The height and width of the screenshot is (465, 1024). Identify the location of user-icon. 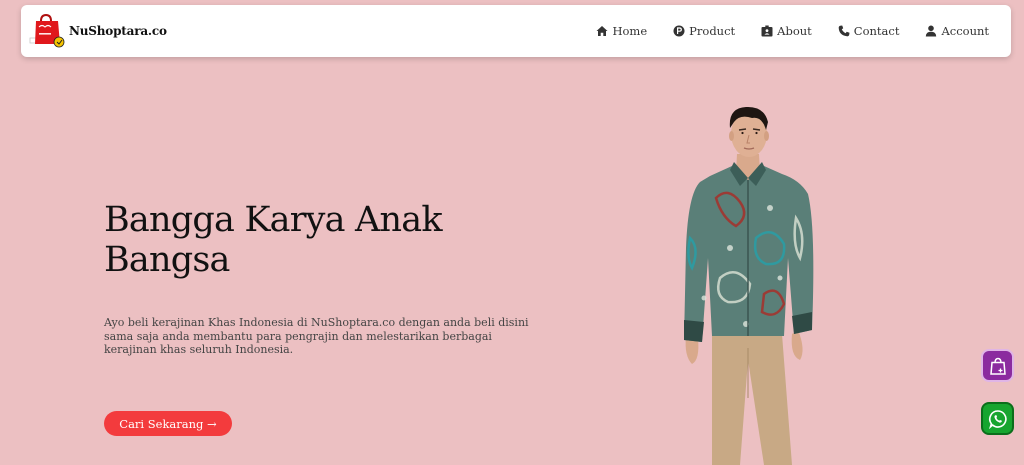
(931, 31).